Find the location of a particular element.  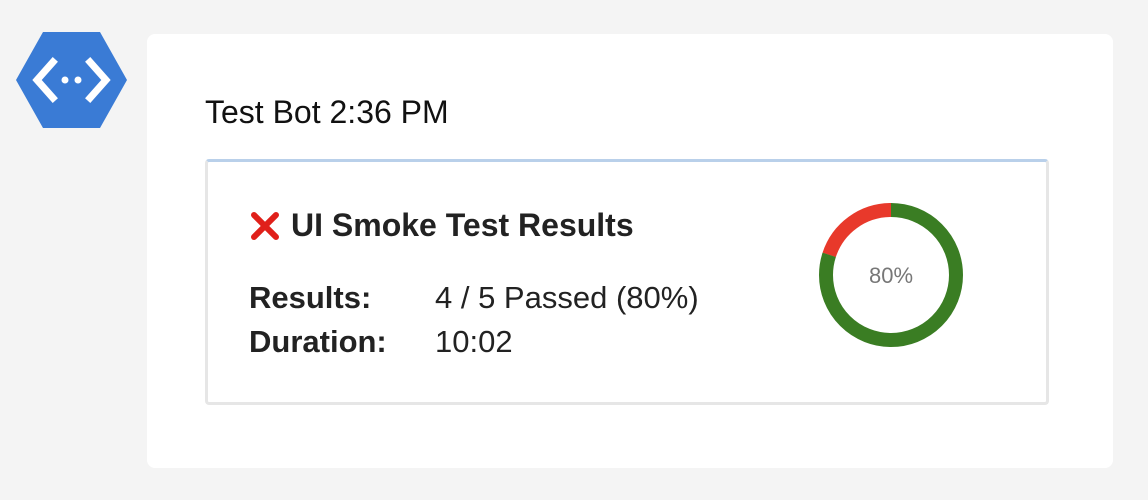

fact-label: Duration: is located at coordinates (318, 341).